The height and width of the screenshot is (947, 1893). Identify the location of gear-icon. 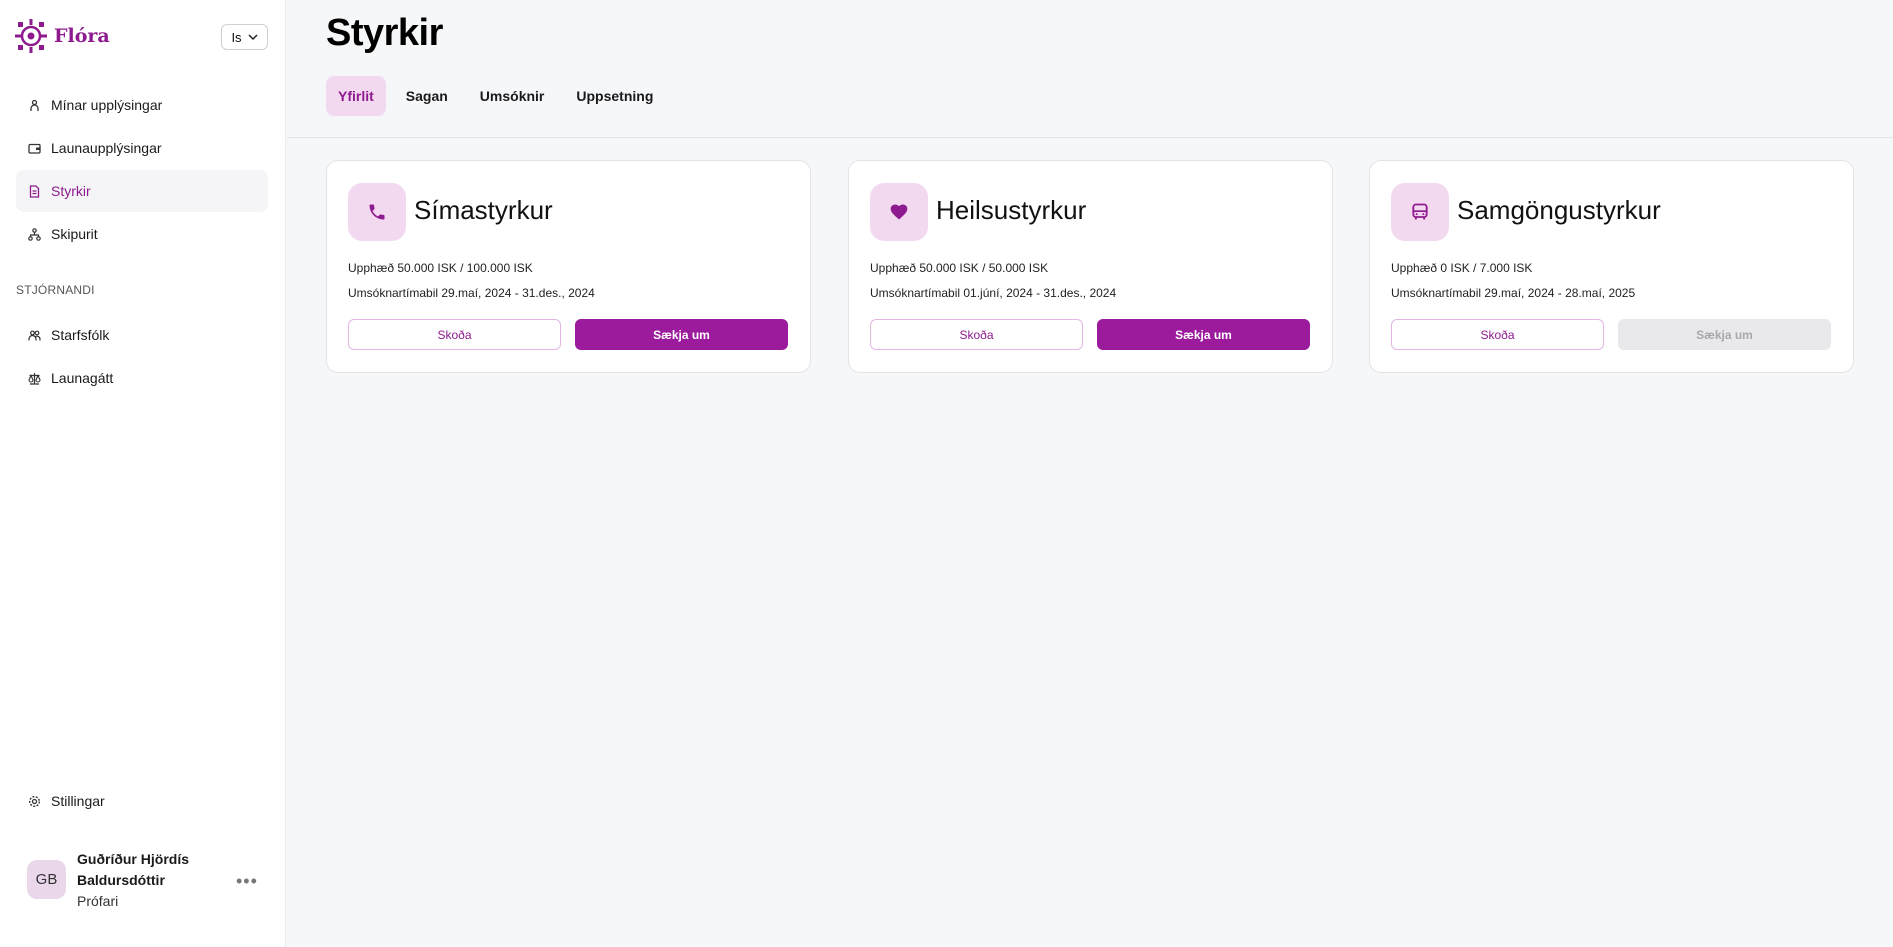
(34, 801).